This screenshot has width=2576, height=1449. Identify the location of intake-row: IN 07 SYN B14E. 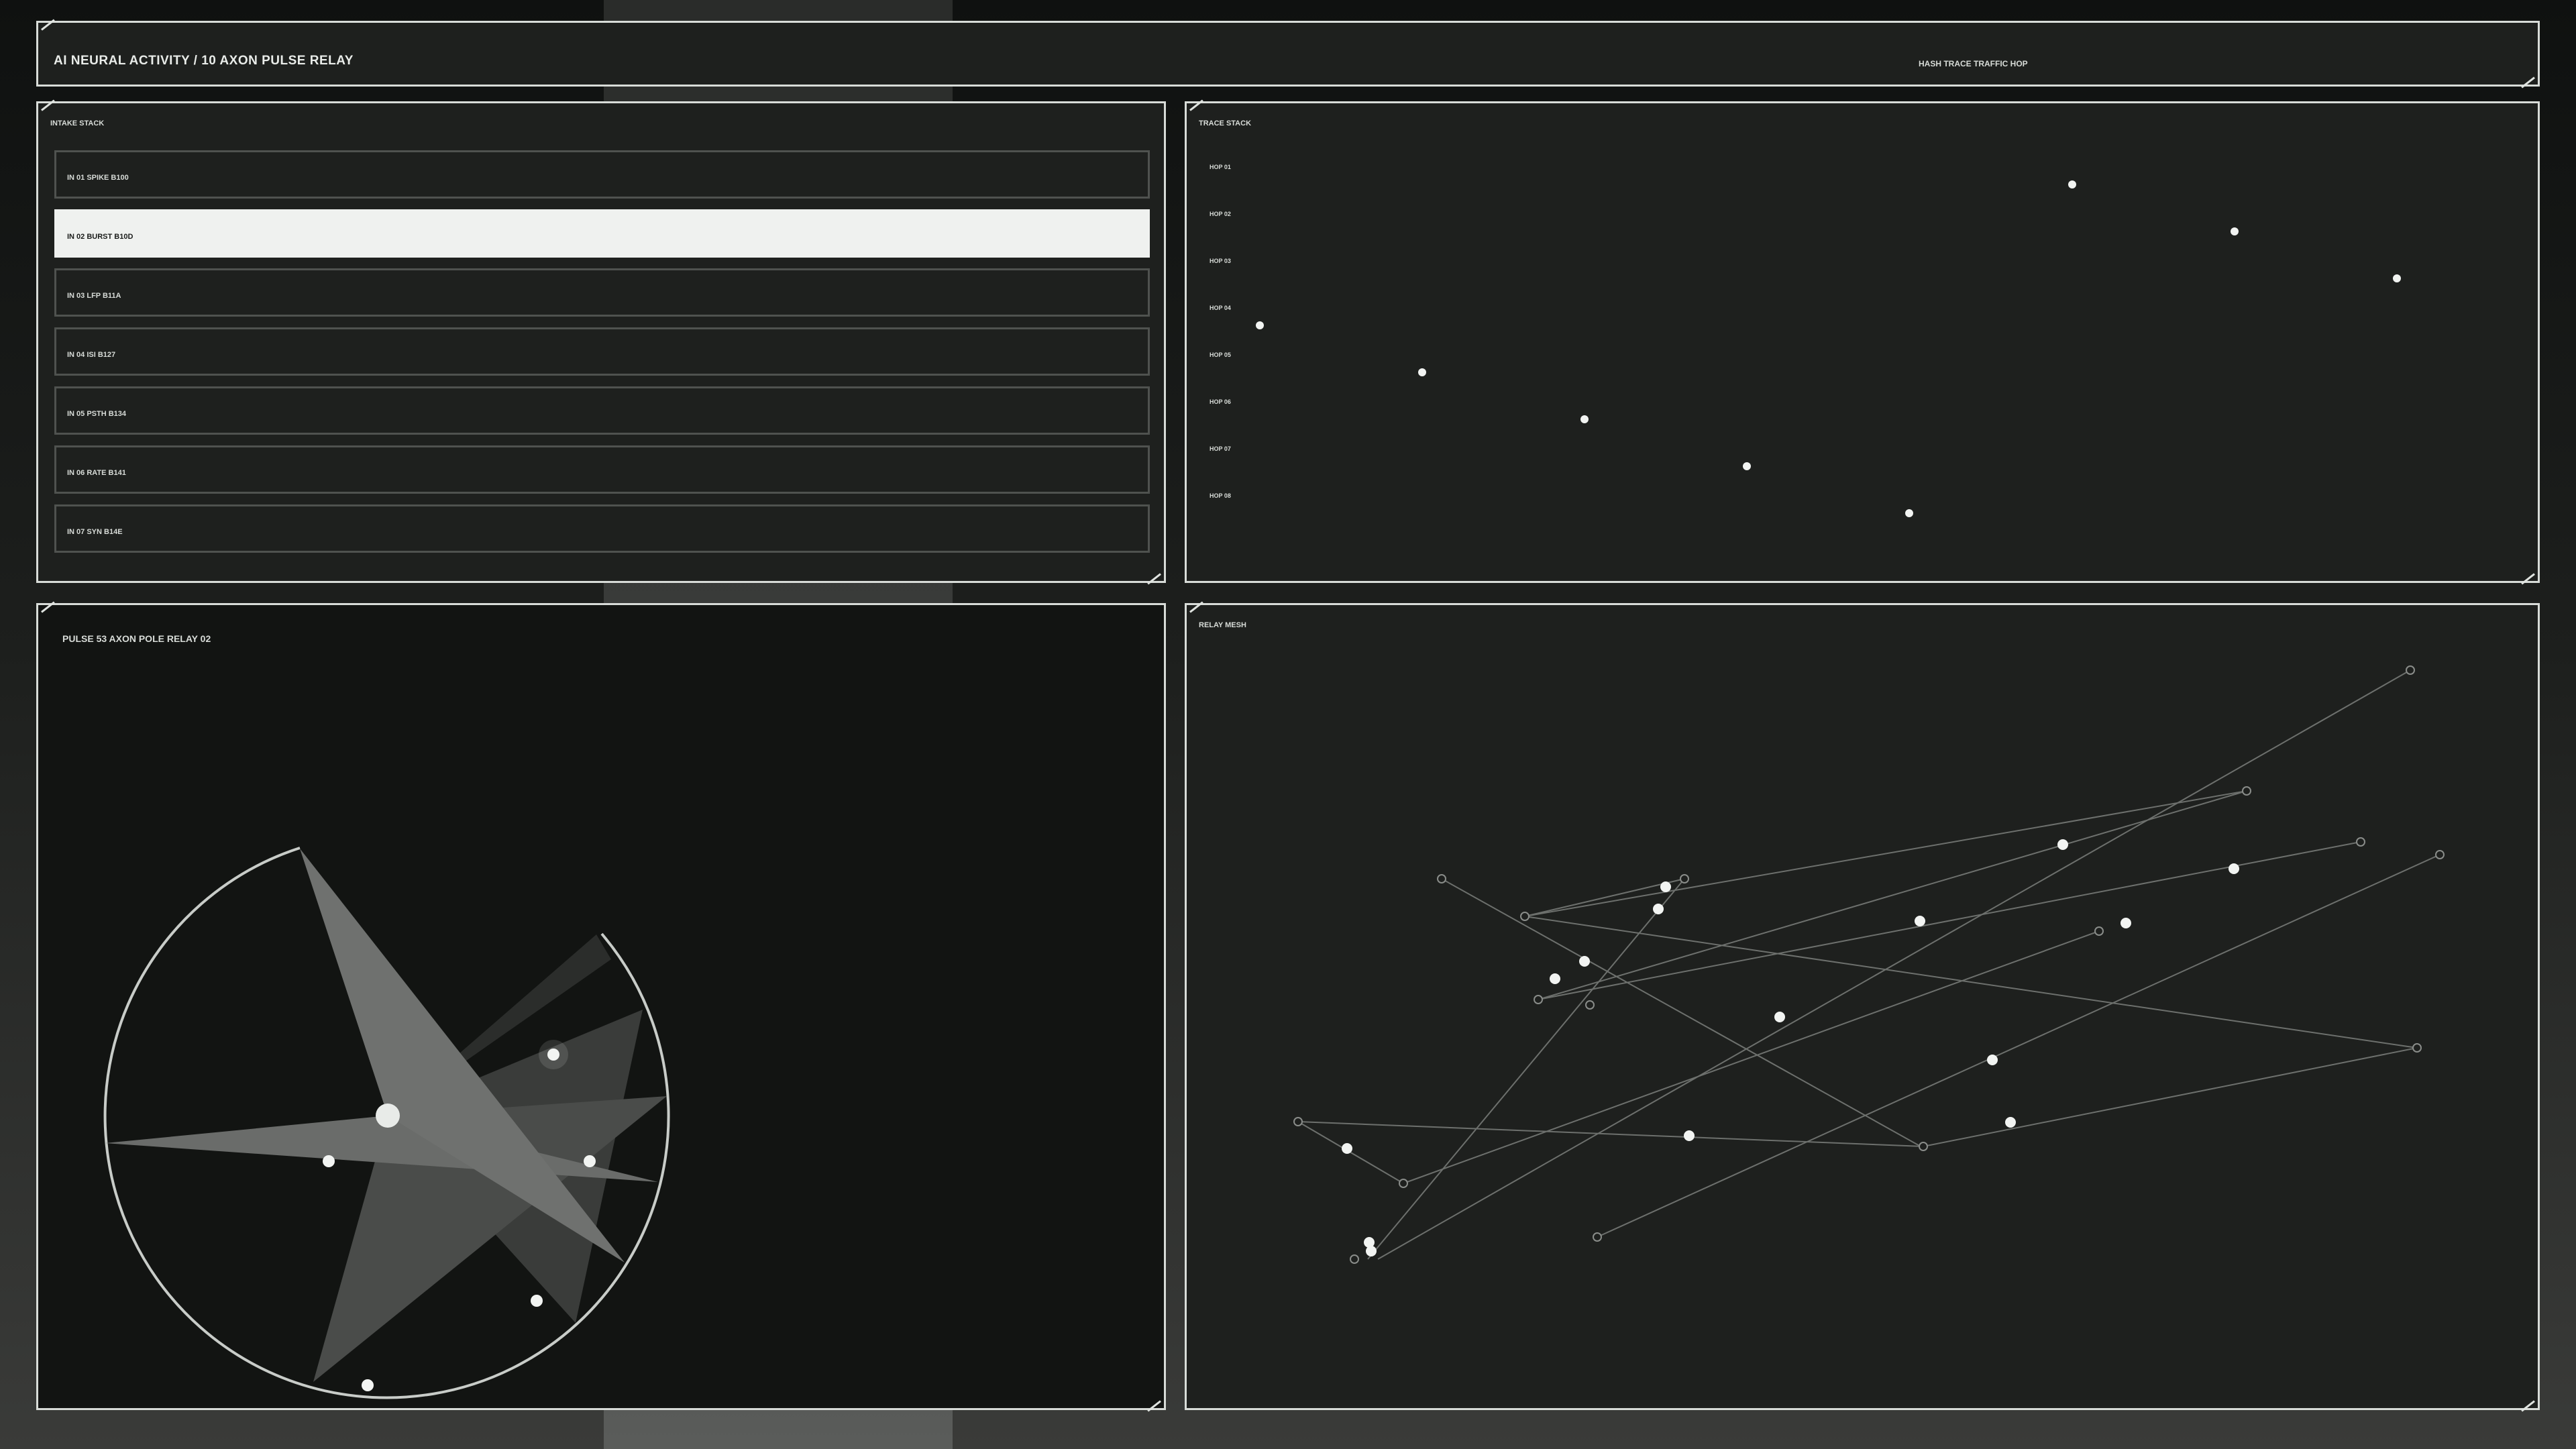
(602, 528).